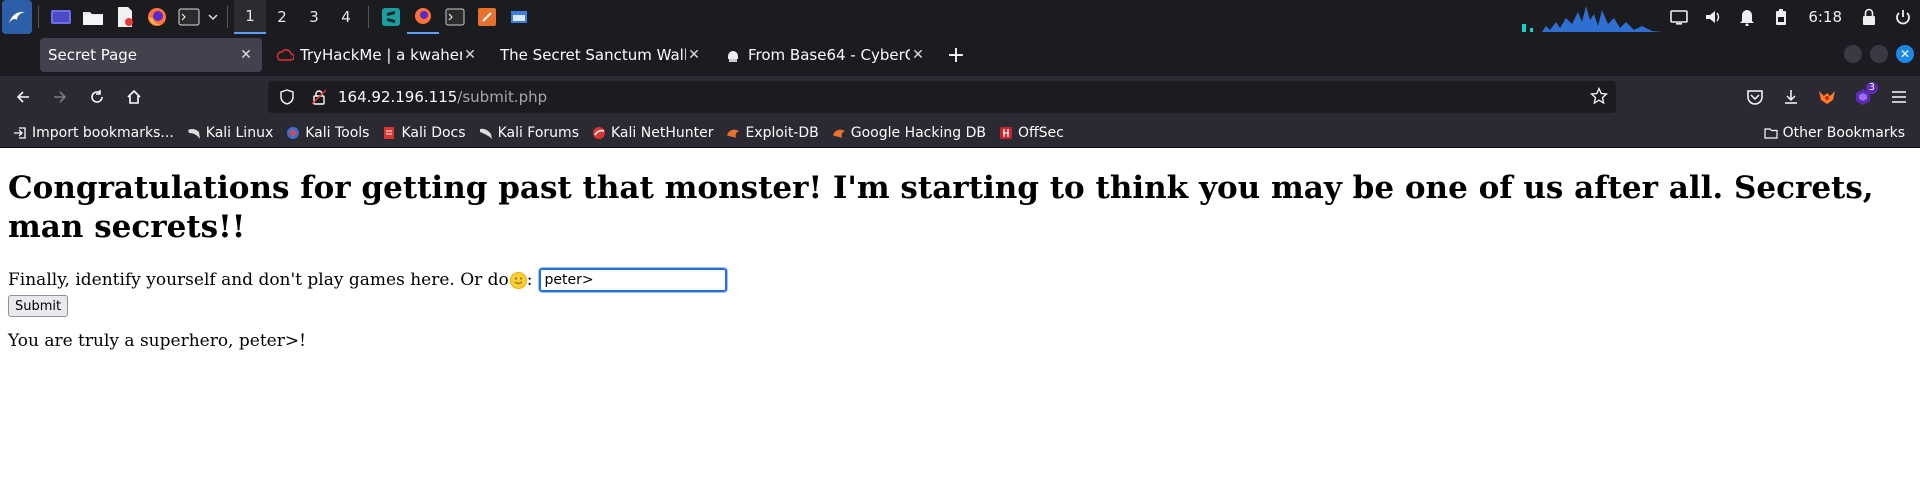 This screenshot has height=477, width=1920. Describe the element at coordinates (314, 17) in the screenshot. I see `workspace-3: 3` at that location.